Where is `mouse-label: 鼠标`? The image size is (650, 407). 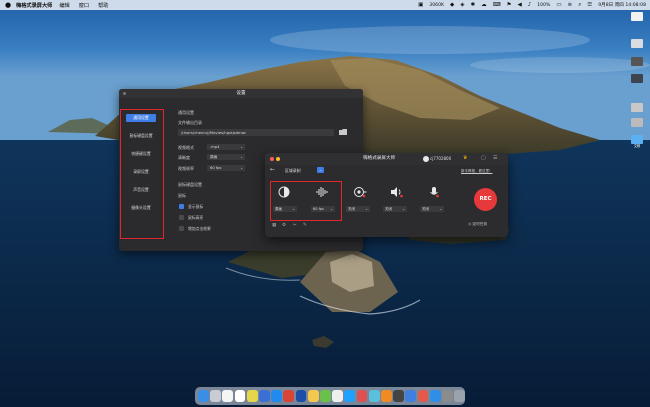
mouse-label: 鼠标 is located at coordinates (182, 195).